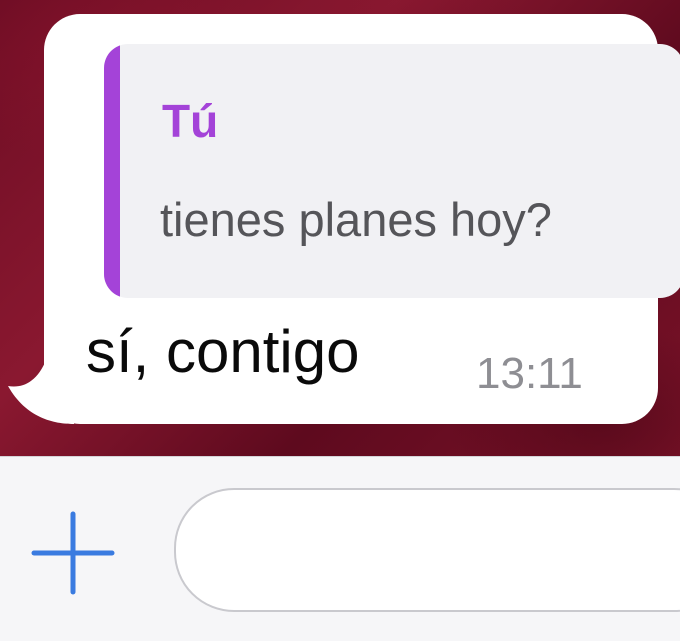  What do you see at coordinates (356, 219) in the screenshot?
I see `quoted-text: tienes planes hoy?` at bounding box center [356, 219].